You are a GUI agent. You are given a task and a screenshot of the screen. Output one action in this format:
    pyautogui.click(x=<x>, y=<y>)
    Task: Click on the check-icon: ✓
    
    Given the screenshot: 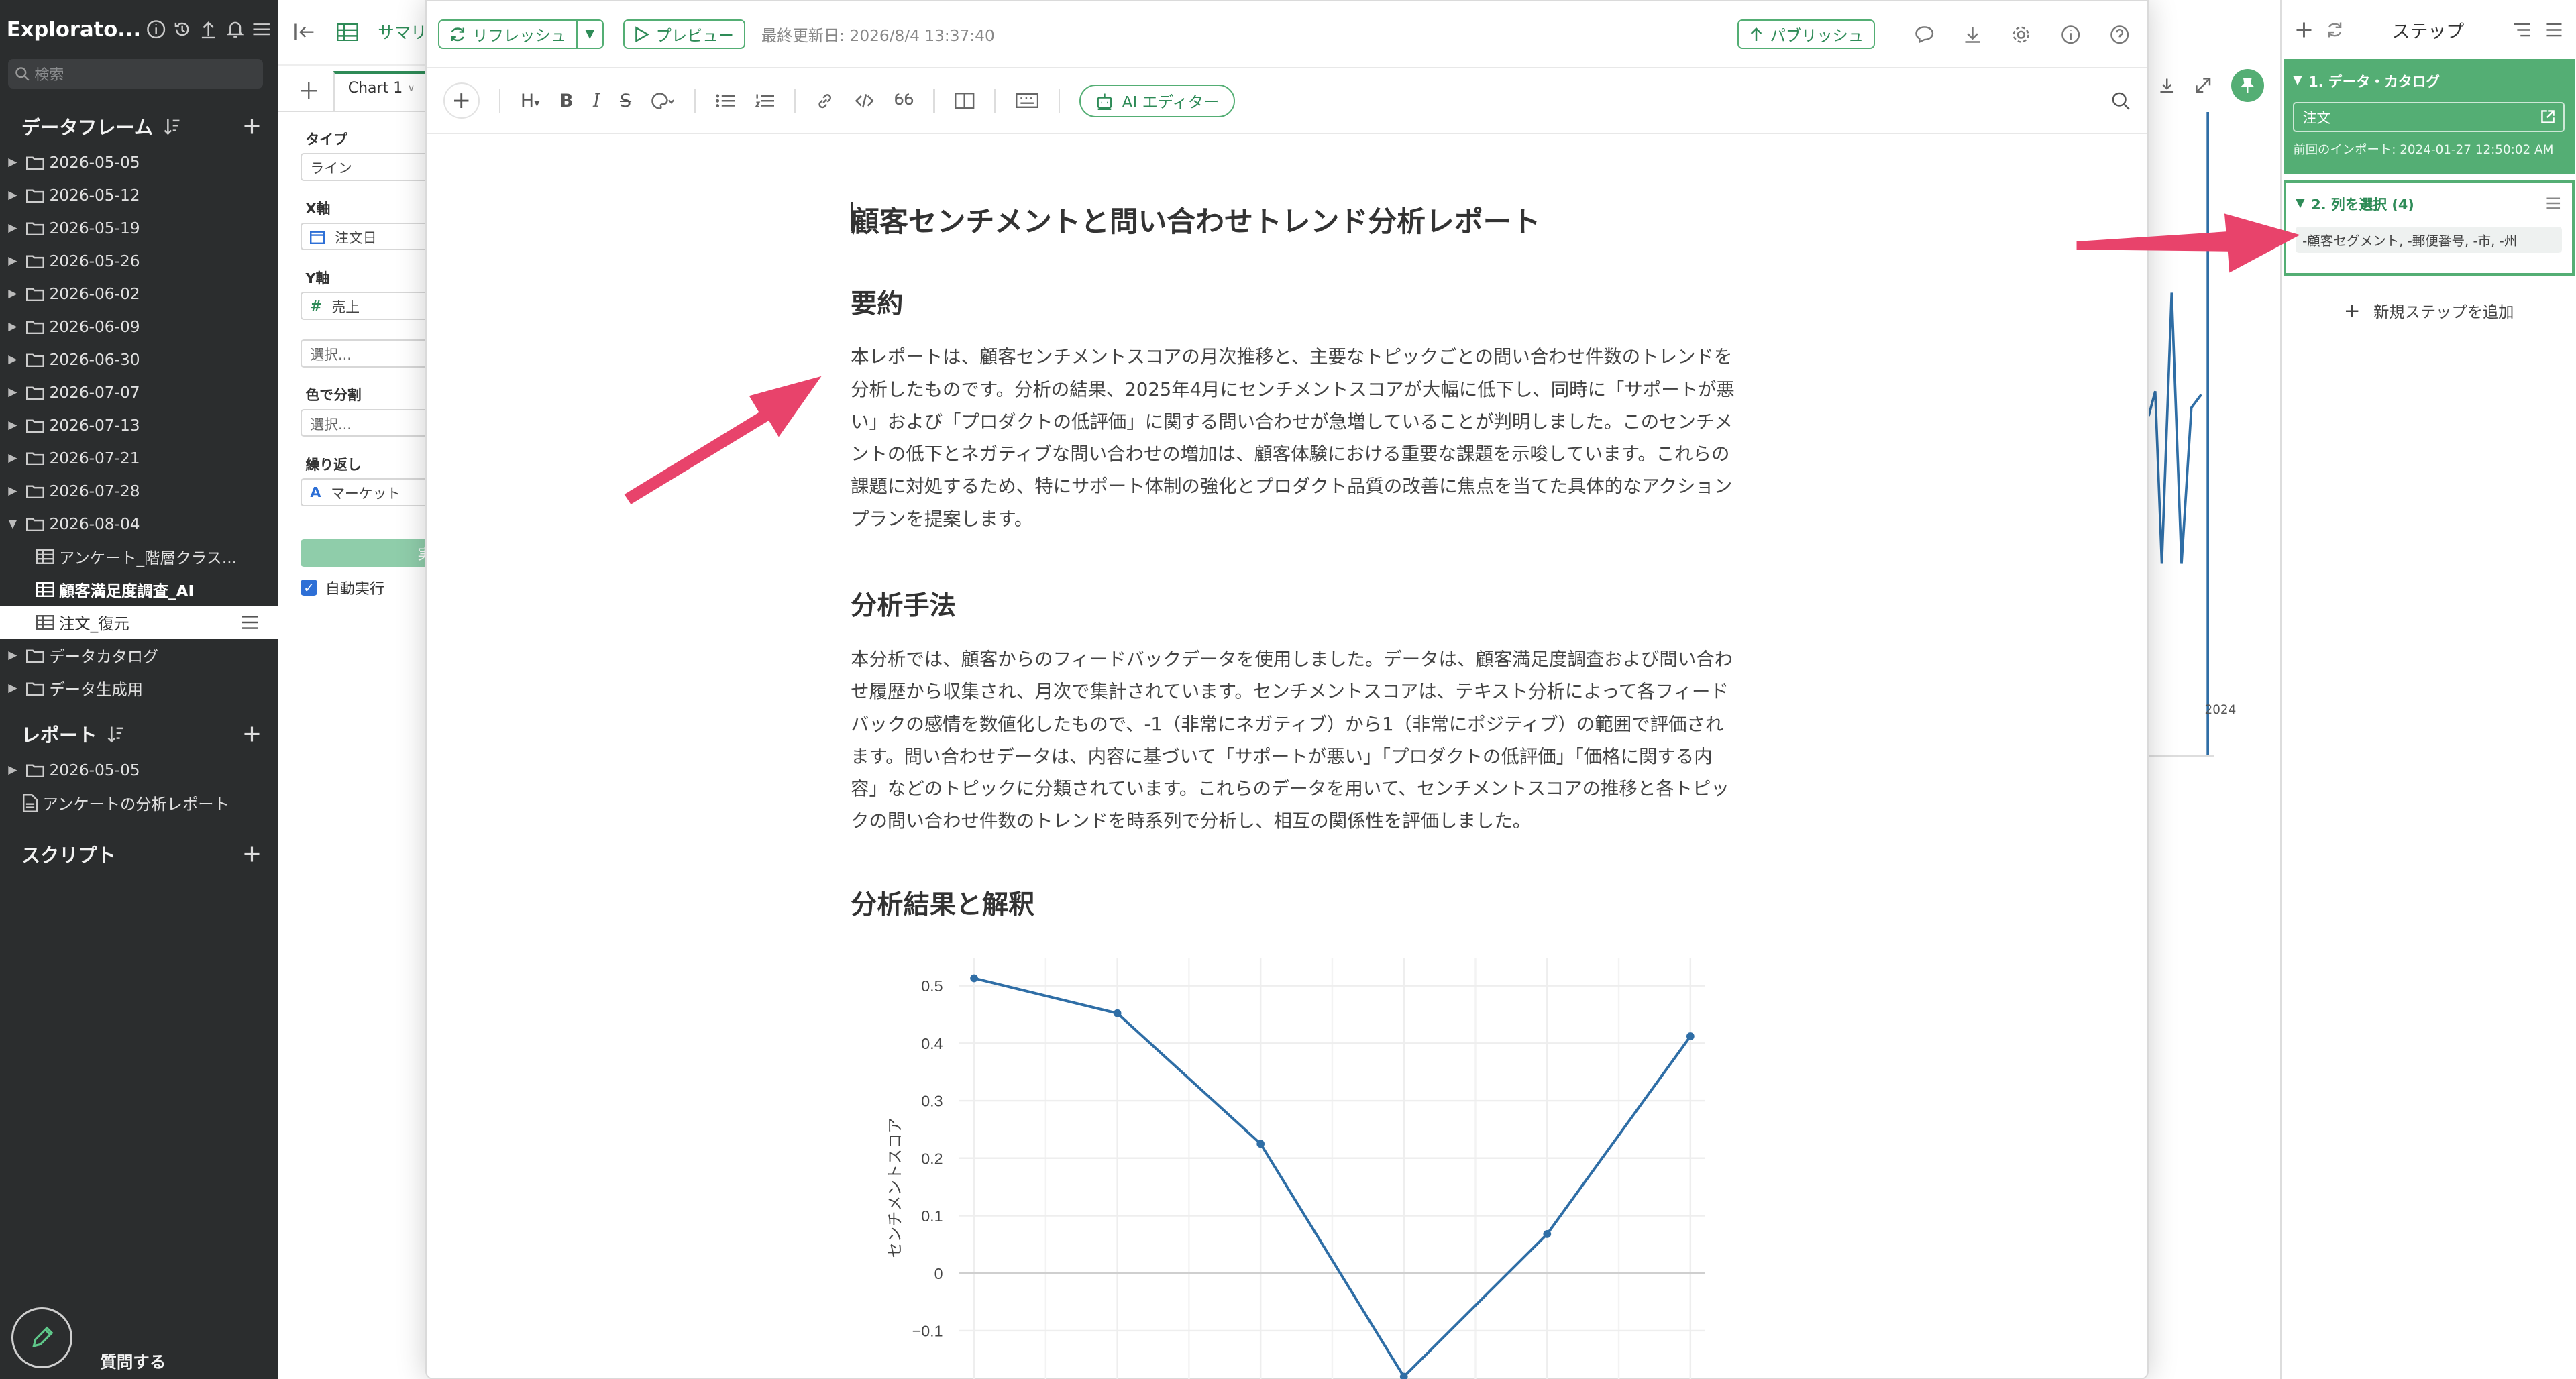 What is the action you would take?
    pyautogui.click(x=309, y=587)
    